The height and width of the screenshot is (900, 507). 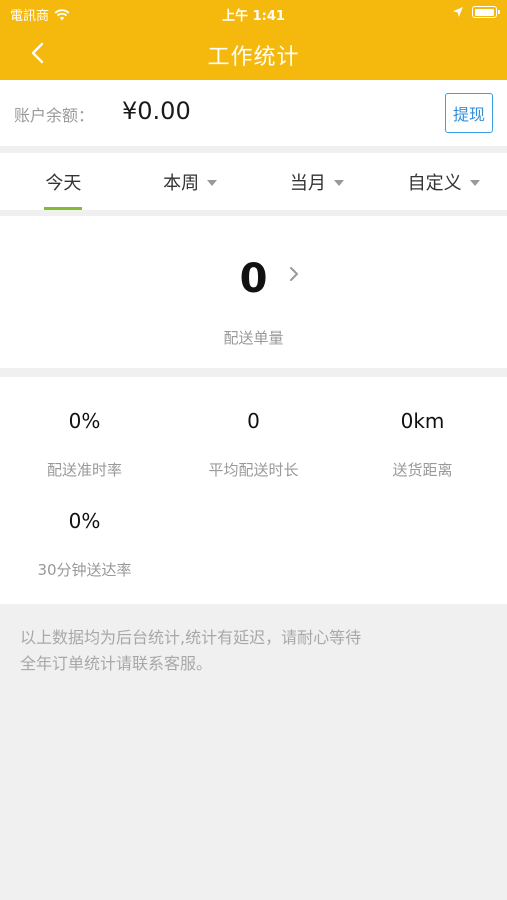 I want to click on tab-label: 今天, so click(x=63, y=183).